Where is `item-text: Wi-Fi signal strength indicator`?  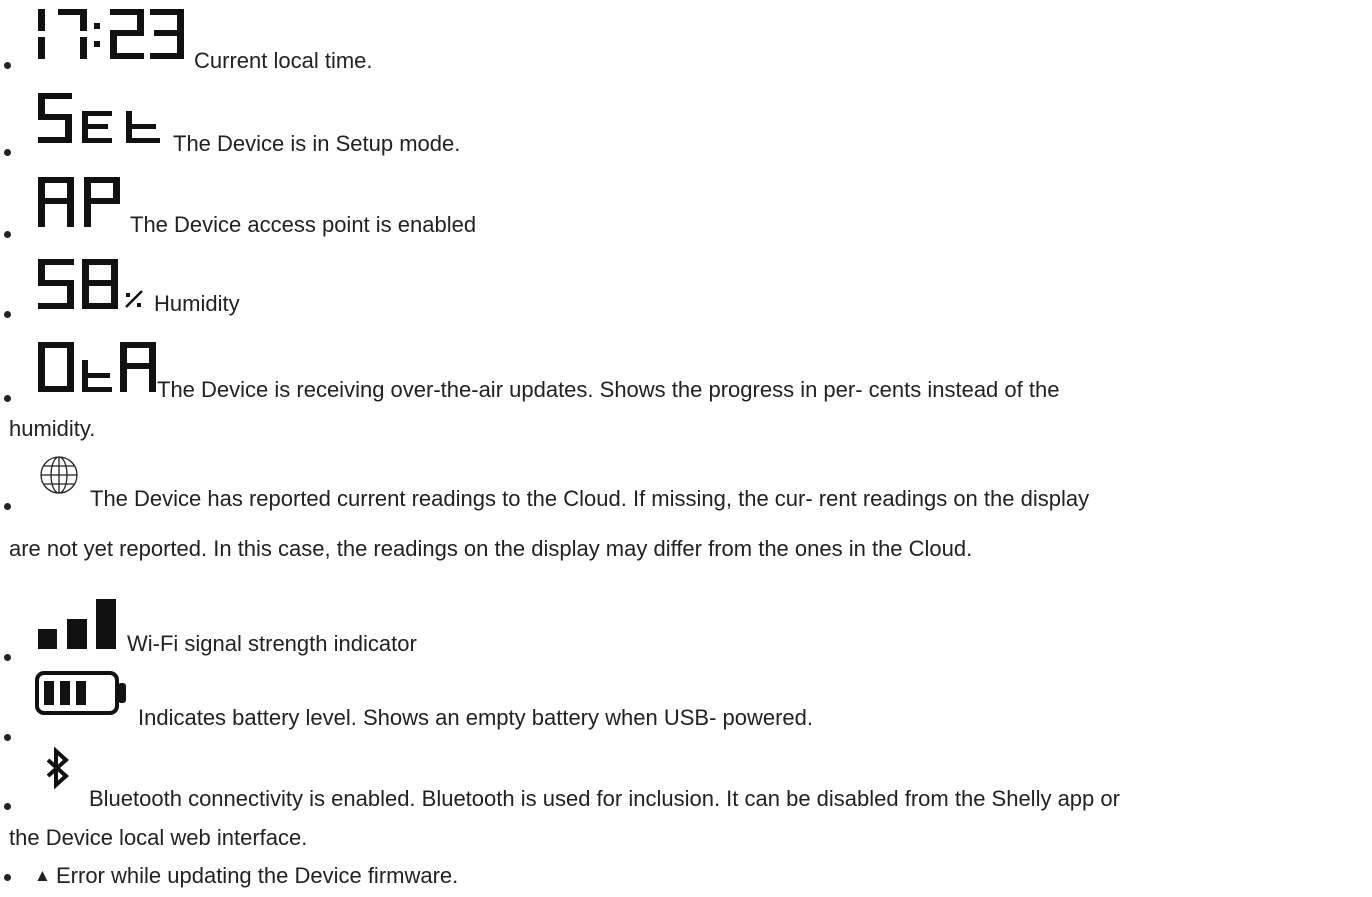
item-text: Wi-Fi signal strength indicator is located at coordinates (272, 643).